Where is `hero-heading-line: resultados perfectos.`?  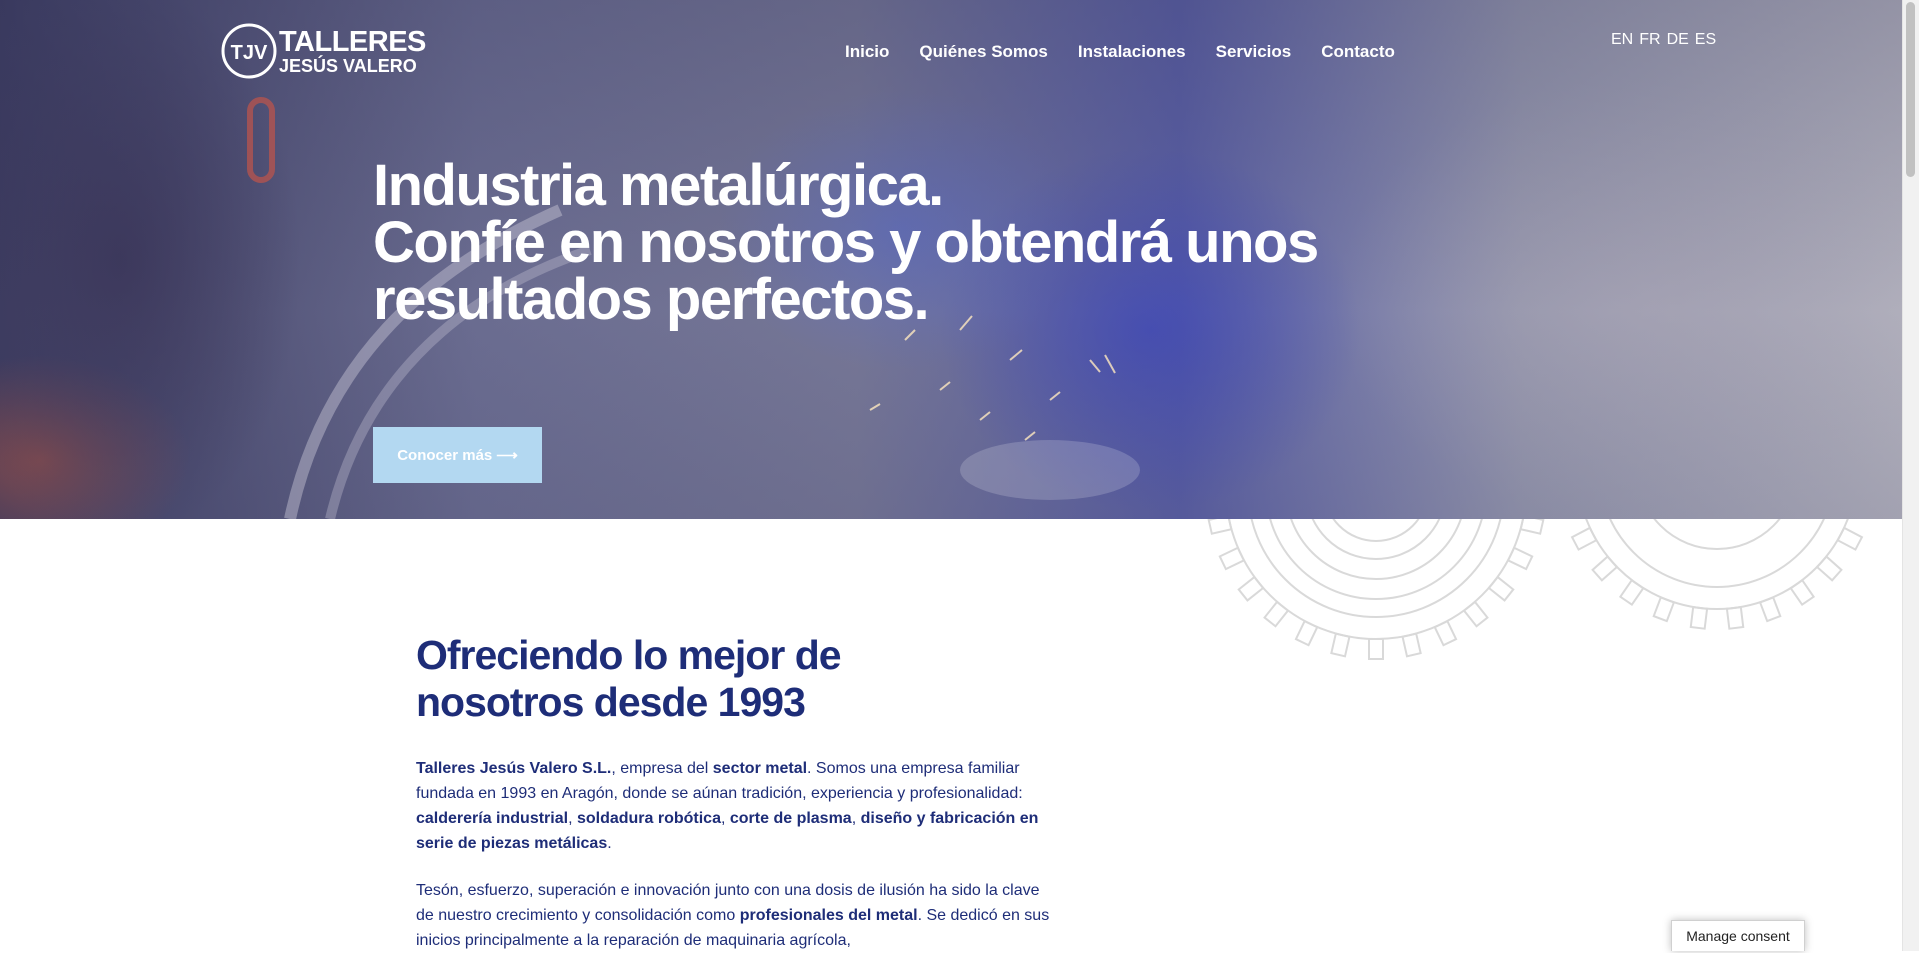 hero-heading-line: resultados perfectos. is located at coordinates (651, 299).